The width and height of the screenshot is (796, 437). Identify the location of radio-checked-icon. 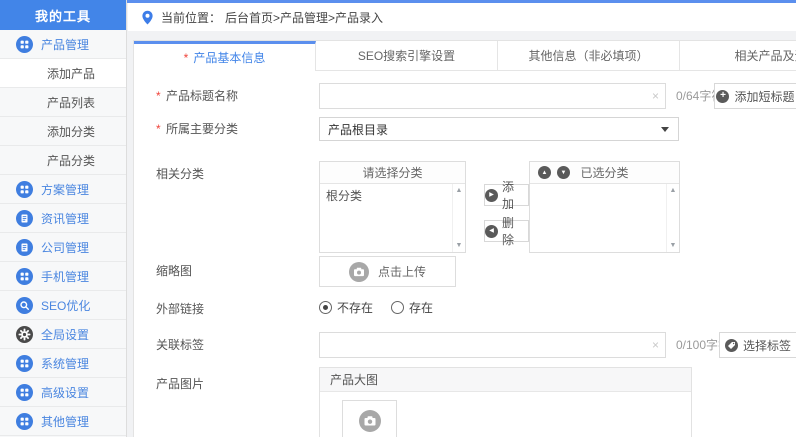
(325, 307).